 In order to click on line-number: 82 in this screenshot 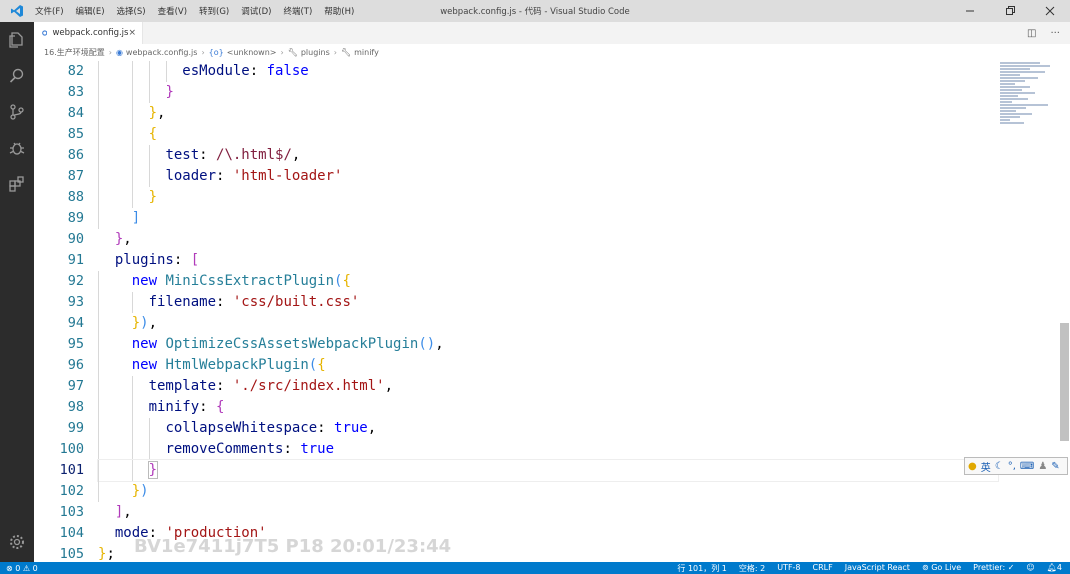, I will do `click(75, 71)`.